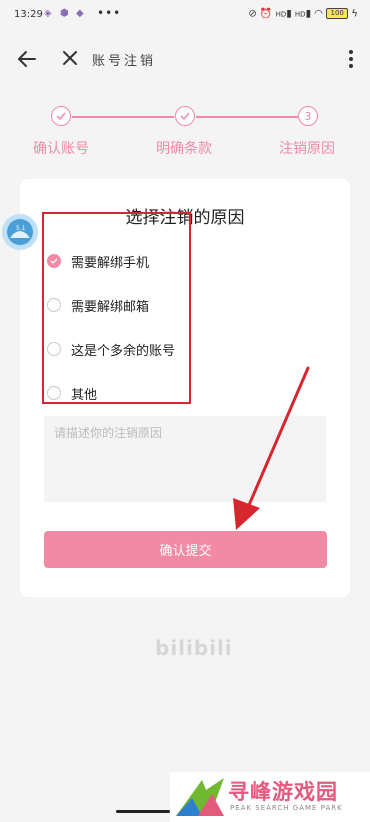 The image size is (370, 822). I want to click on bilibili-logo: bilibili, so click(194, 648).